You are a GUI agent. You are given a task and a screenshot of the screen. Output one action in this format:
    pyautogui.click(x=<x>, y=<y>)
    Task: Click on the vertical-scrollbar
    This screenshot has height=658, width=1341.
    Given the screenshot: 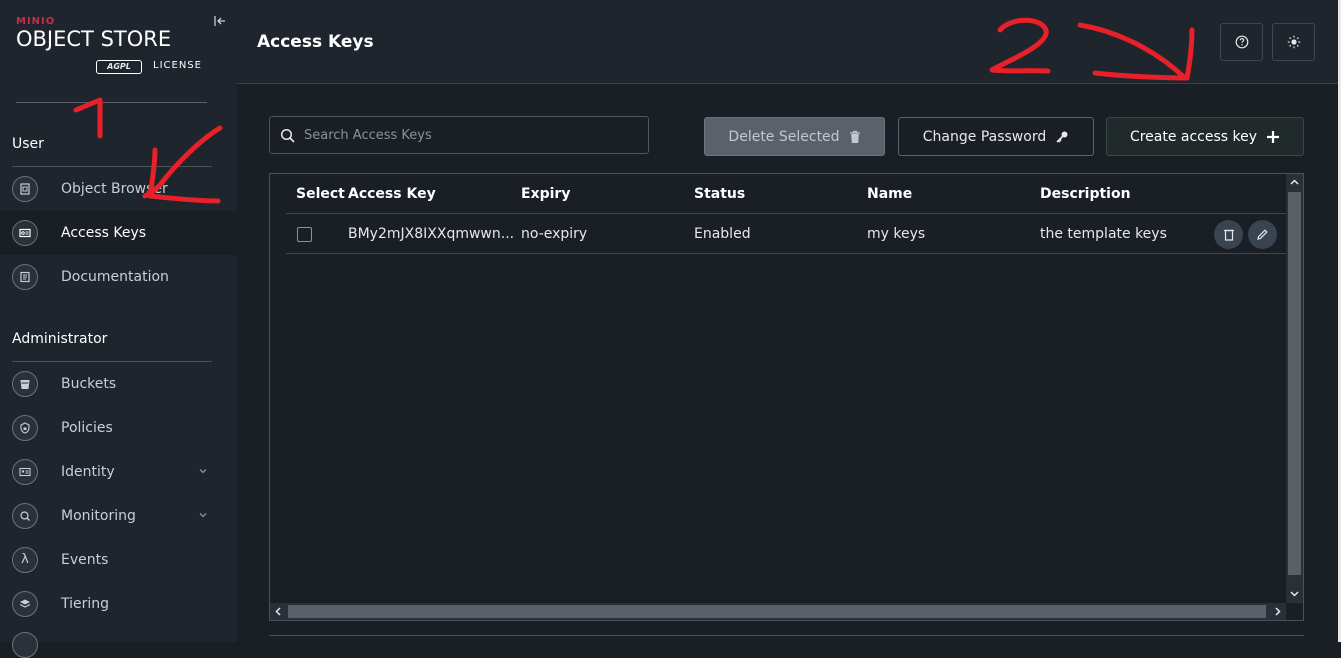 What is the action you would take?
    pyautogui.click(x=1294, y=388)
    